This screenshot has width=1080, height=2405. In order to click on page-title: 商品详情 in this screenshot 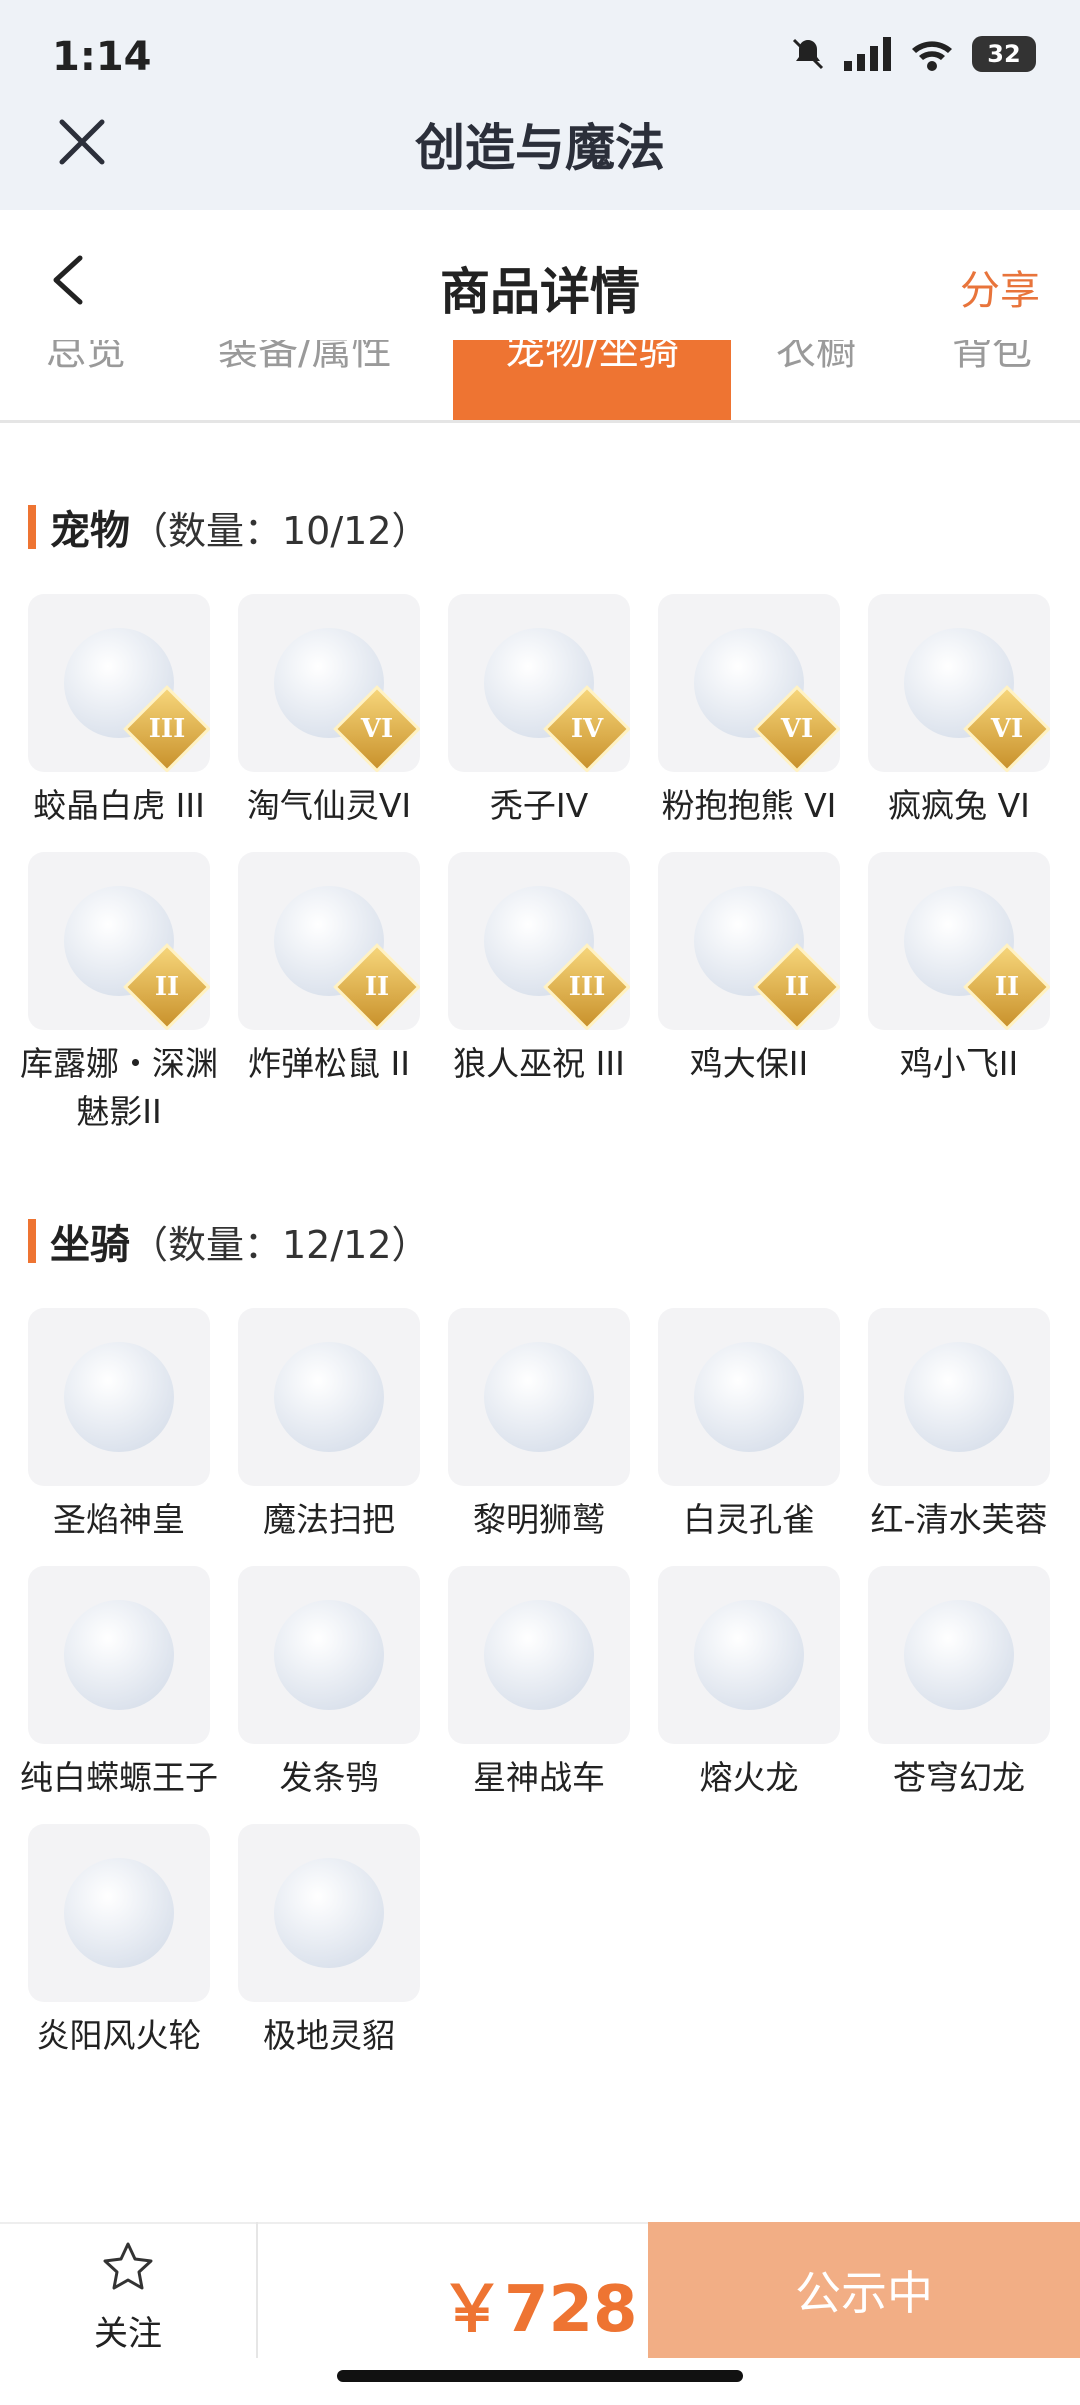, I will do `click(540, 292)`.